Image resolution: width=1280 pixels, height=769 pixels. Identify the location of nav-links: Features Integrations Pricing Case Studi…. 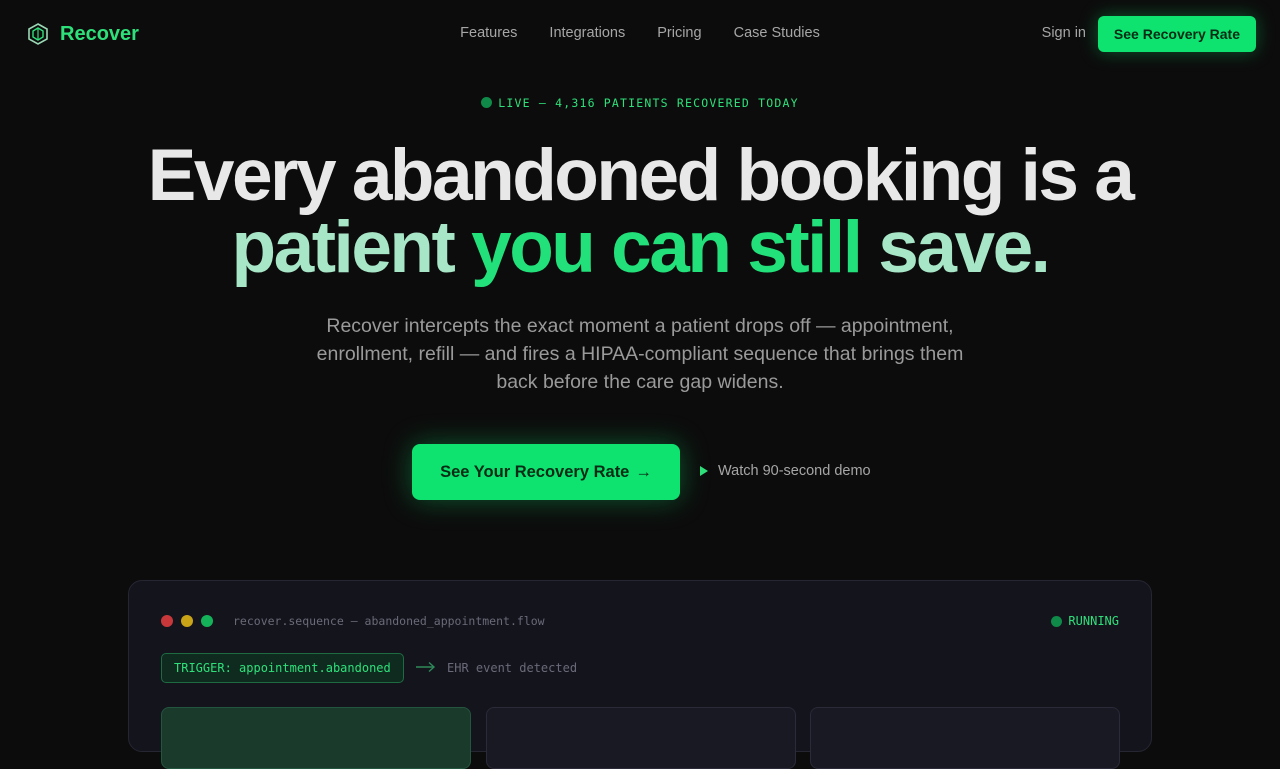
(640, 33).